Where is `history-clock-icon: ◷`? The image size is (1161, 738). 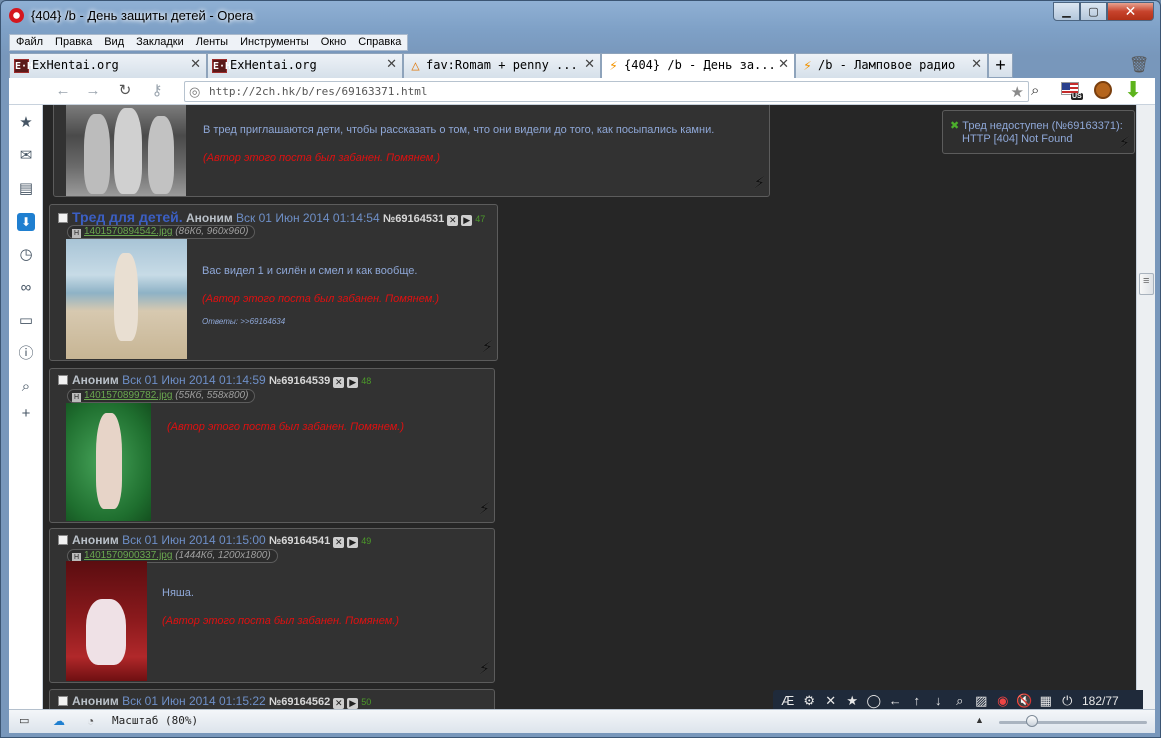
history-clock-icon: ◷ is located at coordinates (26, 255).